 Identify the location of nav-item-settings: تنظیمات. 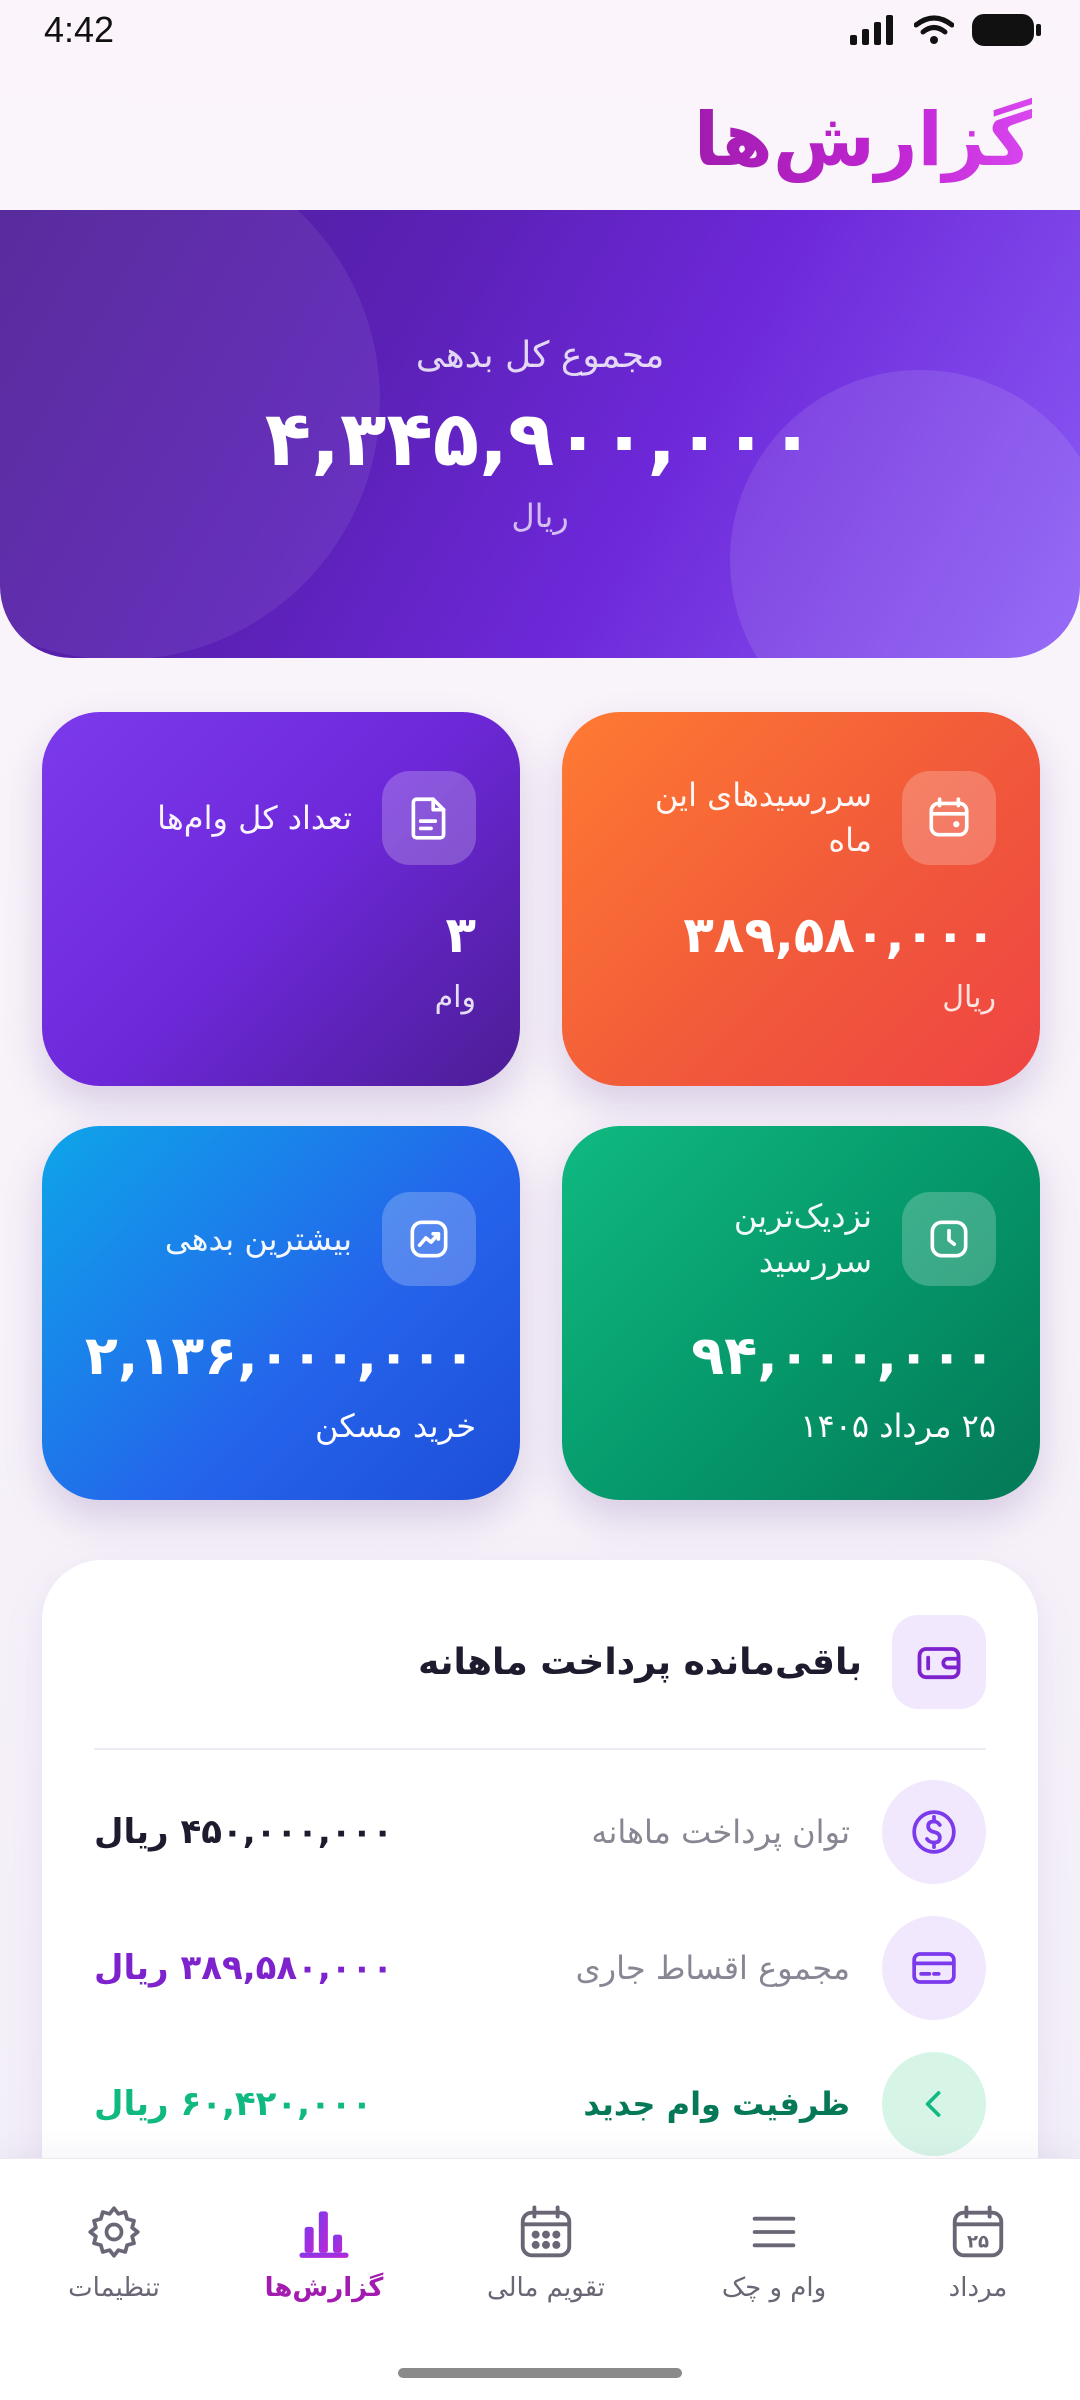
(114, 2251).